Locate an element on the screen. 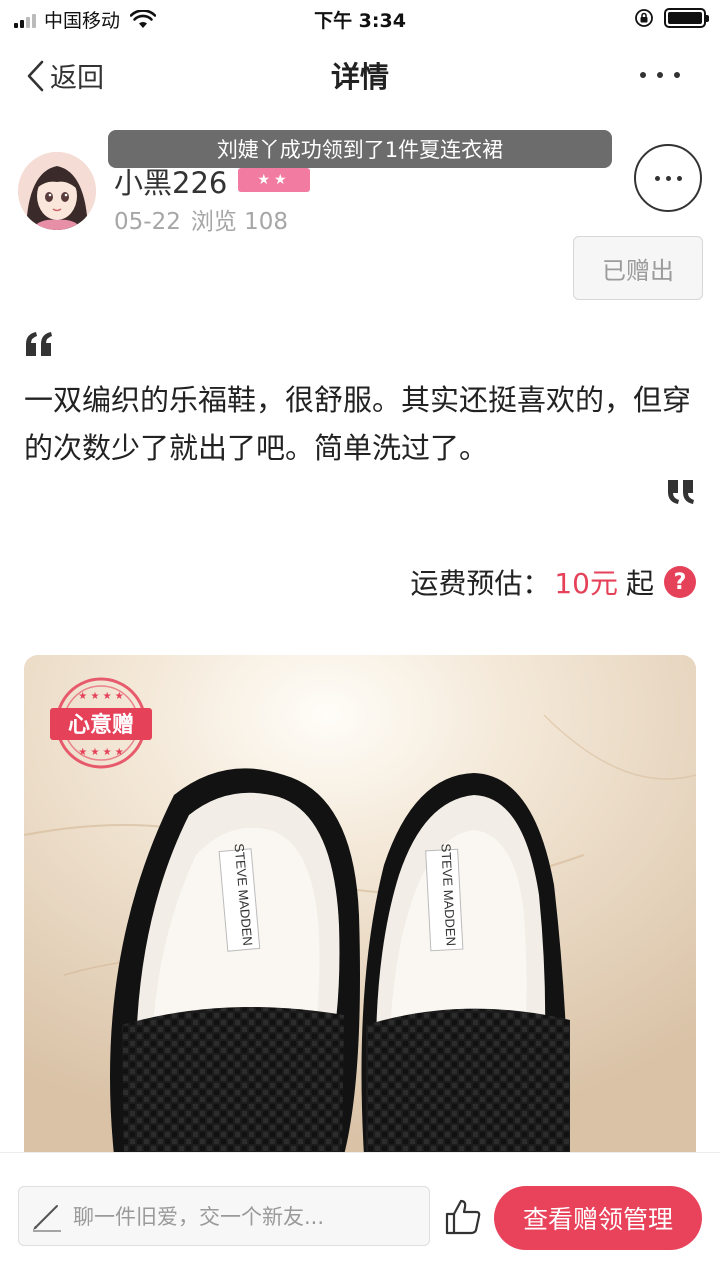  status-bar: 中国移动 下午 3:34 is located at coordinates (360, 19).